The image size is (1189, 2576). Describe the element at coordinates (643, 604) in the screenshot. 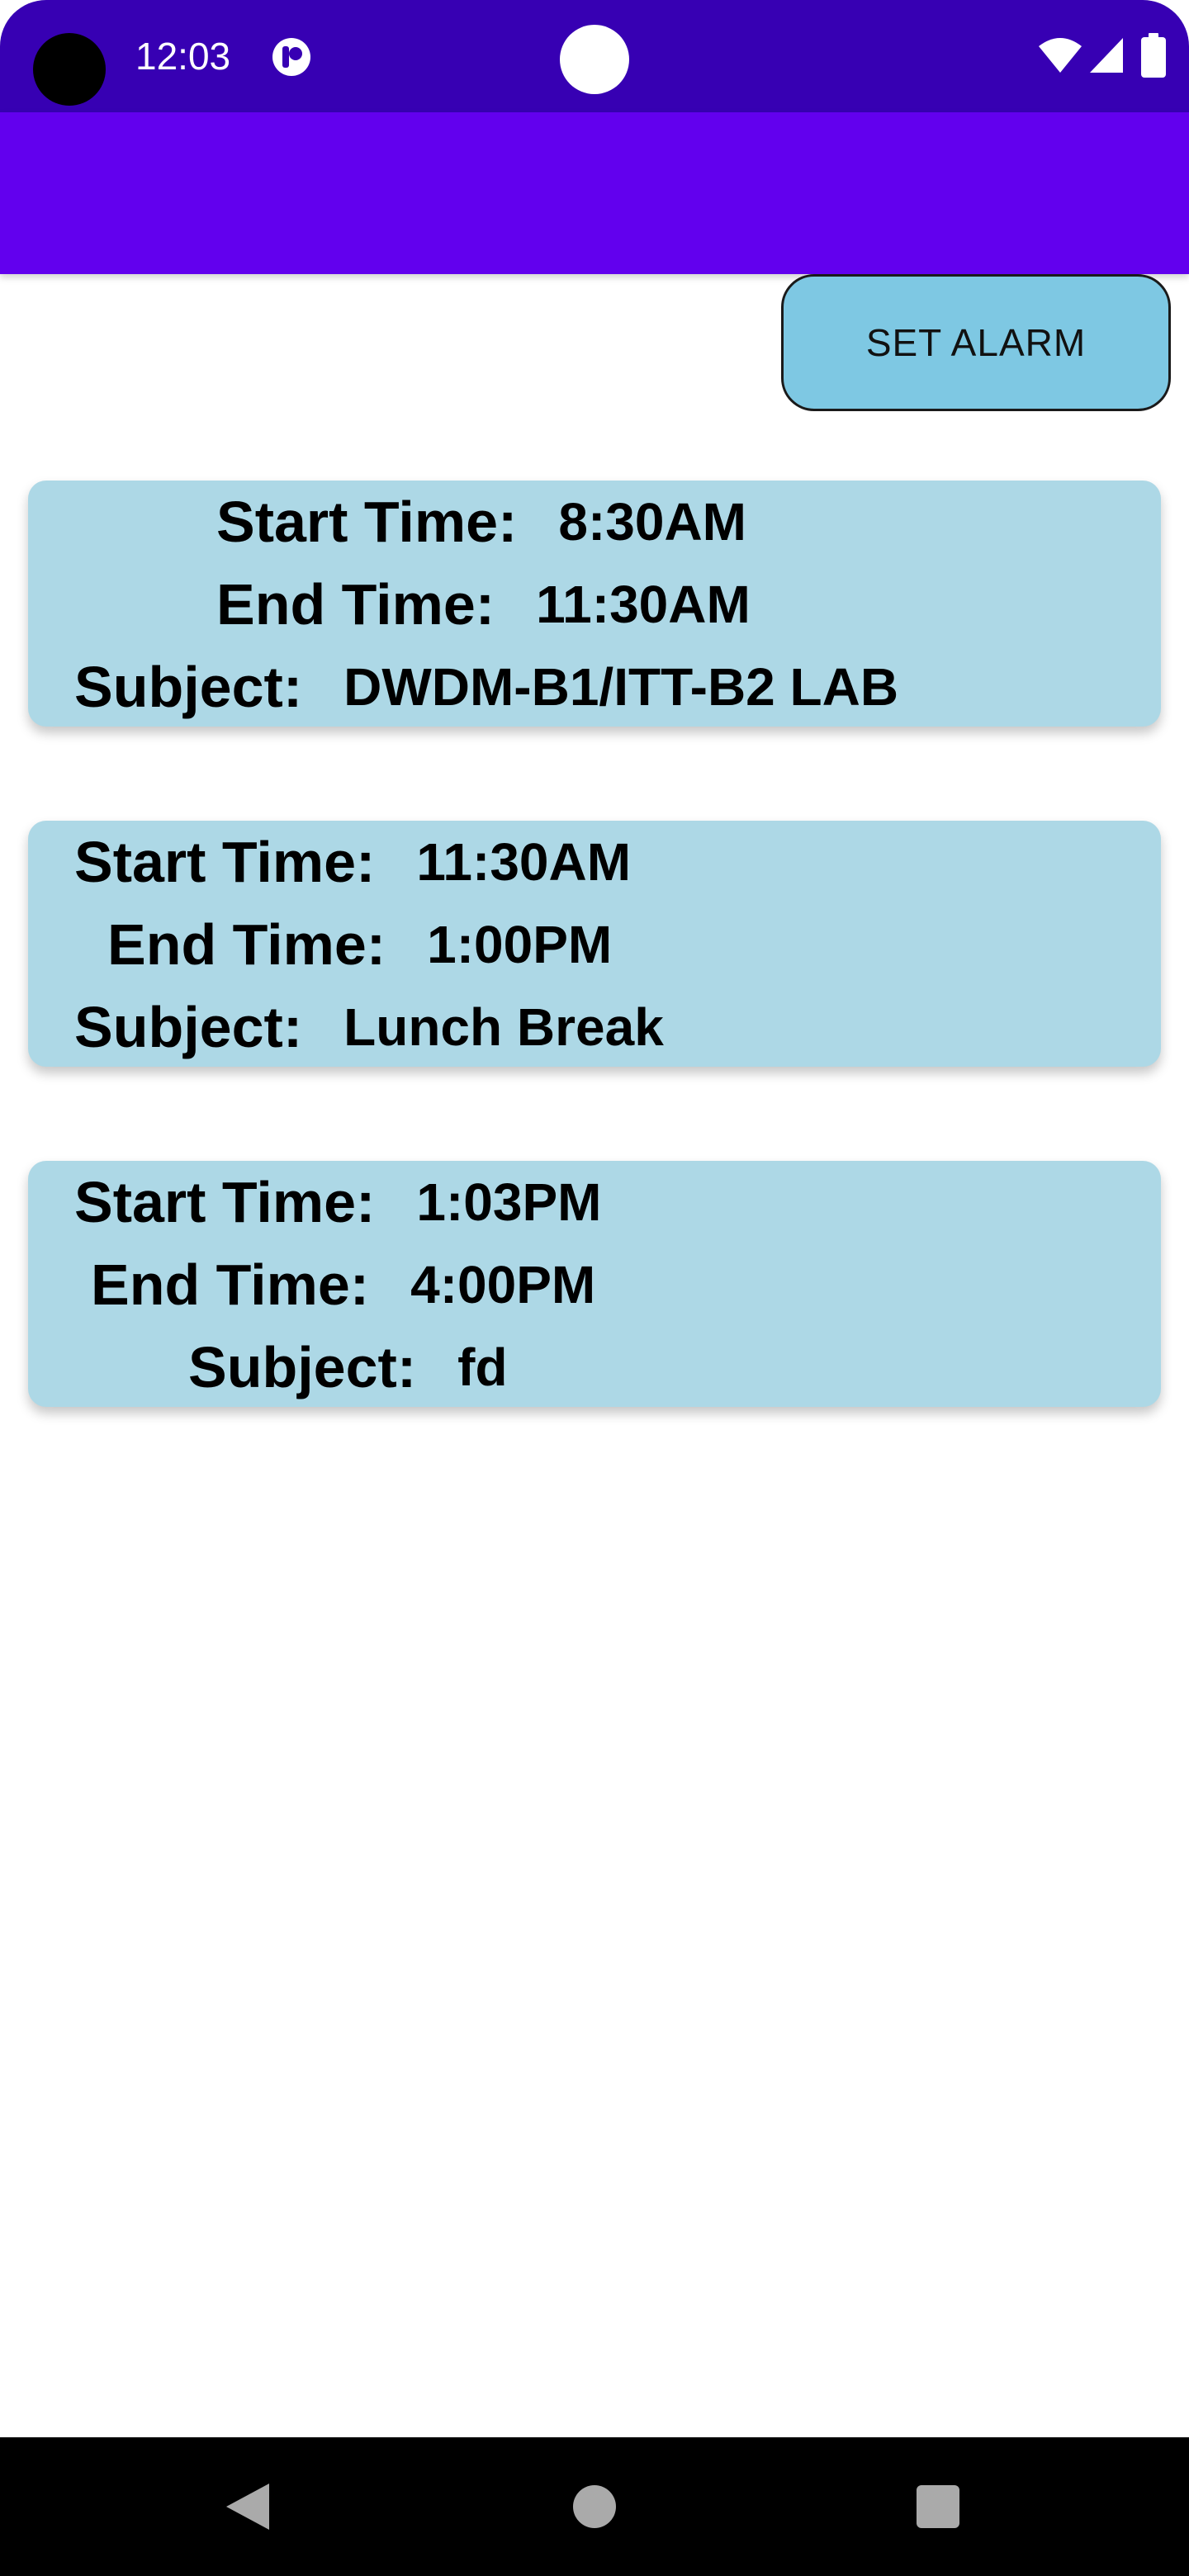

I see `end-time-value: 11:30AM` at that location.